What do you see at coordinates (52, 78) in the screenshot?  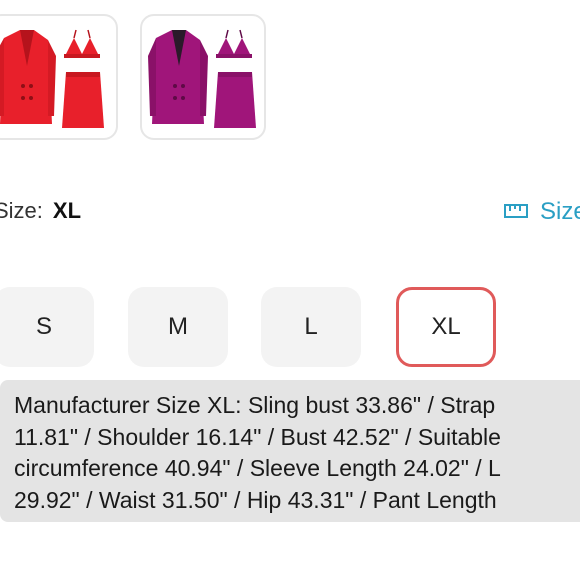 I see `red-suit-set-image` at bounding box center [52, 78].